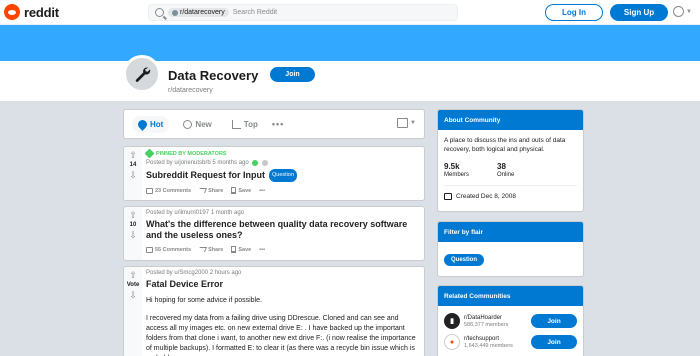  Describe the element at coordinates (488, 339) in the screenshot. I see `related-community-name: r/techsupport` at that location.